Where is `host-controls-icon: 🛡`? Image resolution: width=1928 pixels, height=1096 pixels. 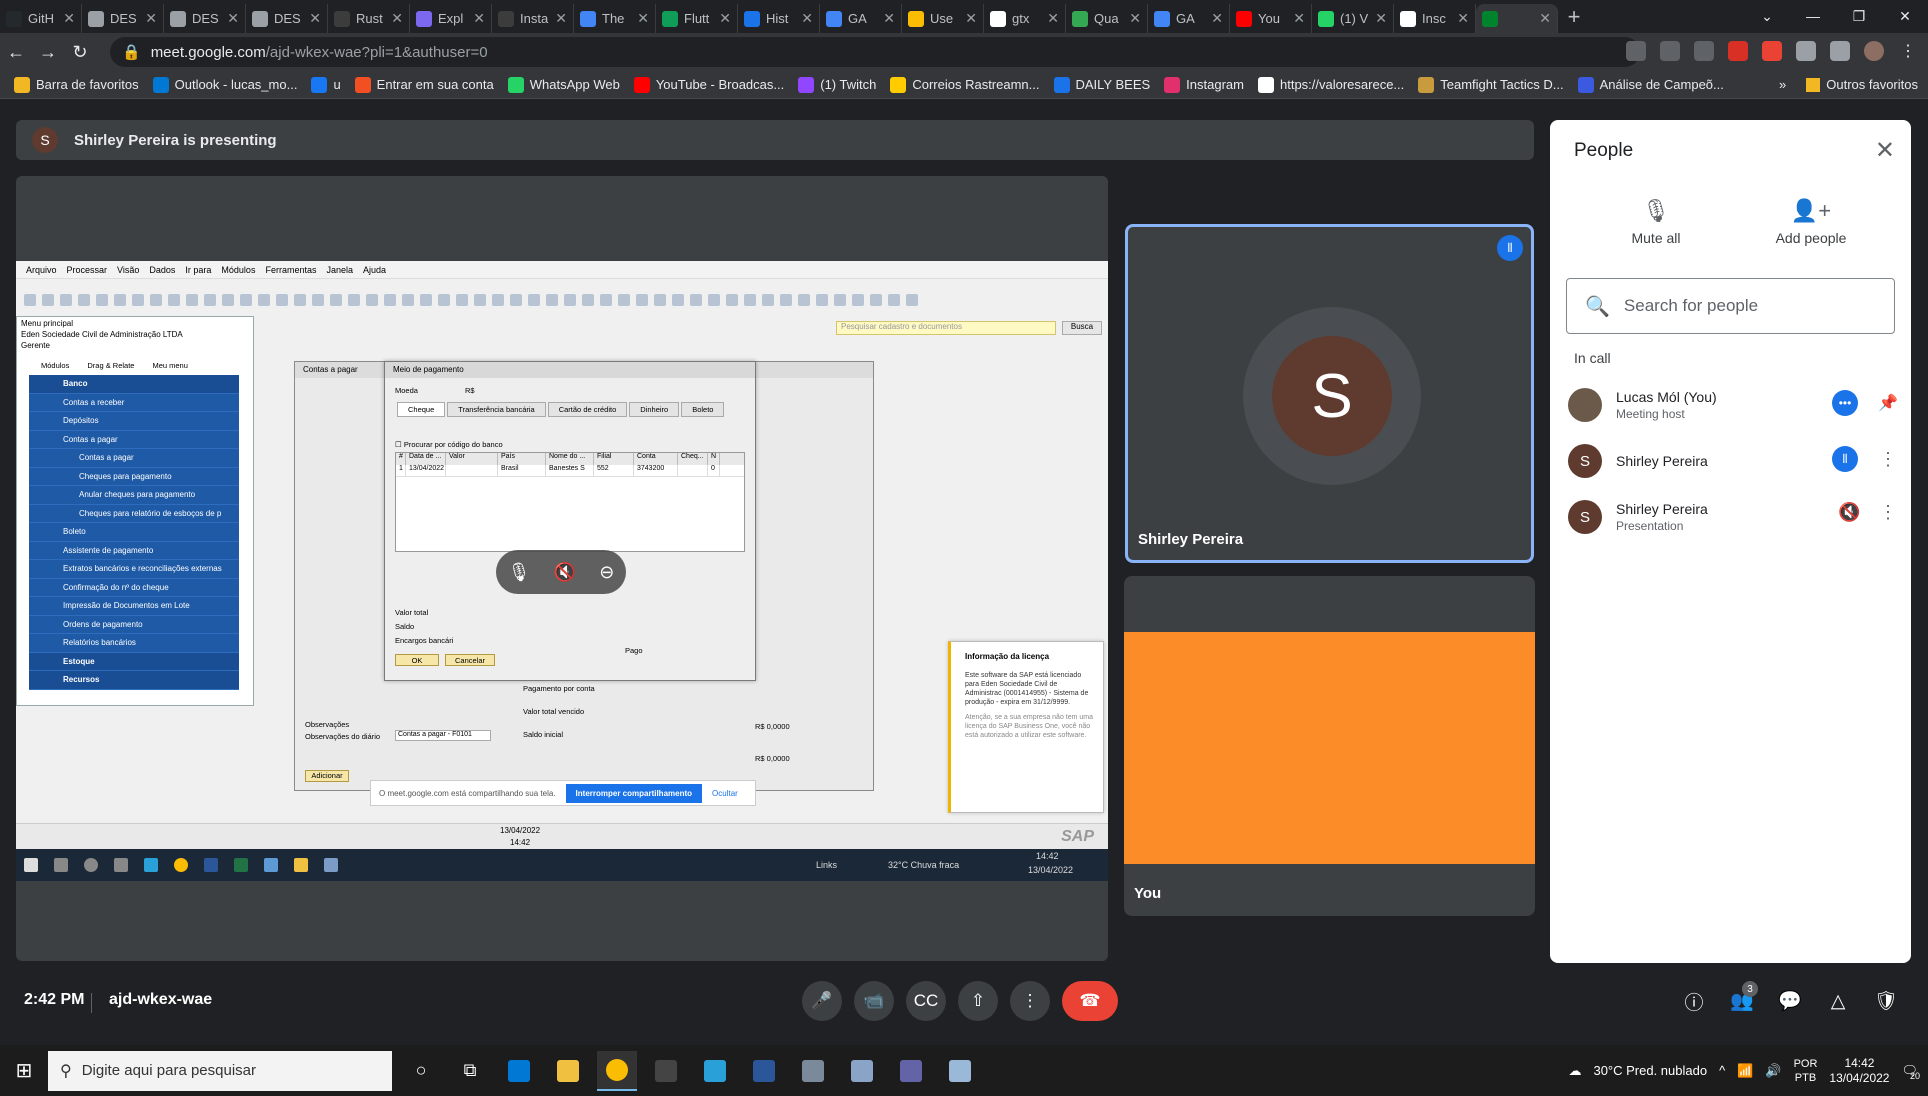
host-controls-icon: 🛡 is located at coordinates (1886, 1001).